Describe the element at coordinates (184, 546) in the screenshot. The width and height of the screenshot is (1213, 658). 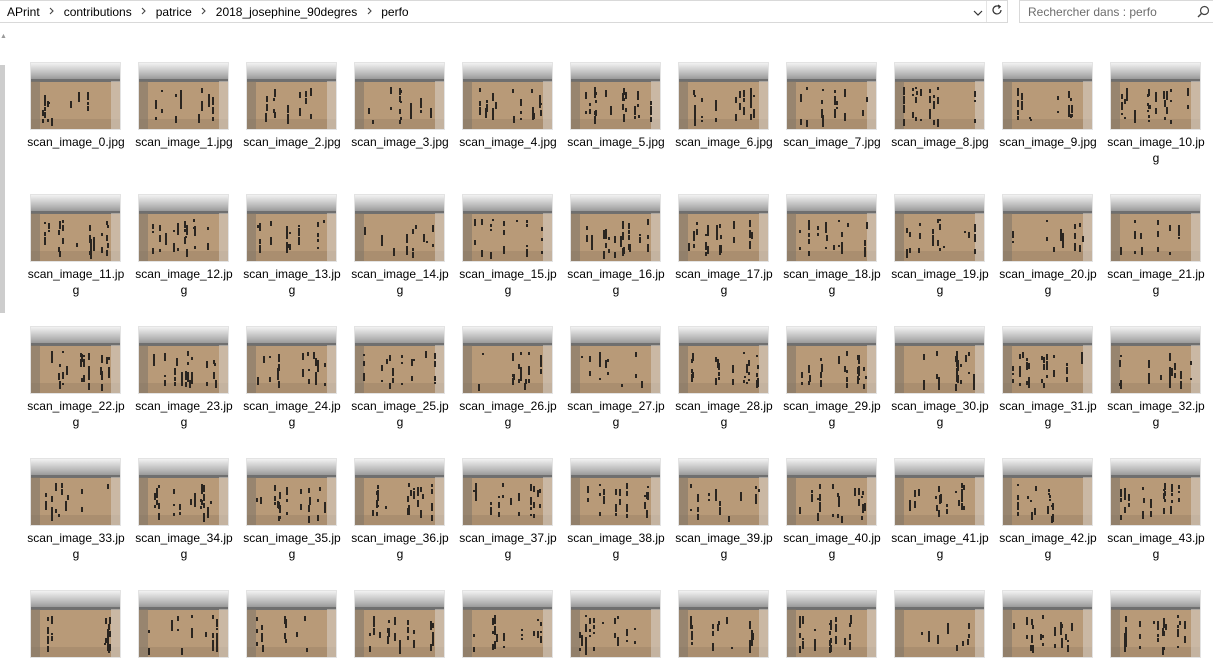
I see `file-name: scan_image_34.jpg` at that location.